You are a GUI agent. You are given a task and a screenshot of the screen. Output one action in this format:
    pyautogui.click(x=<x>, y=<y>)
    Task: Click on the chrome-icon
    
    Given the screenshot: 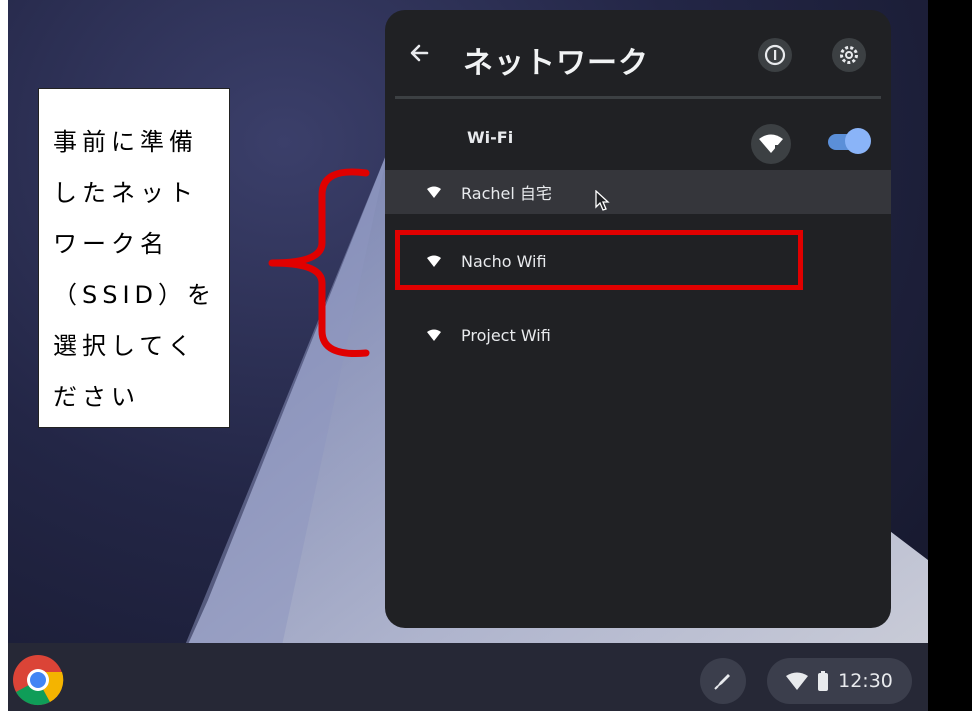 What is the action you would take?
    pyautogui.click(x=38, y=680)
    